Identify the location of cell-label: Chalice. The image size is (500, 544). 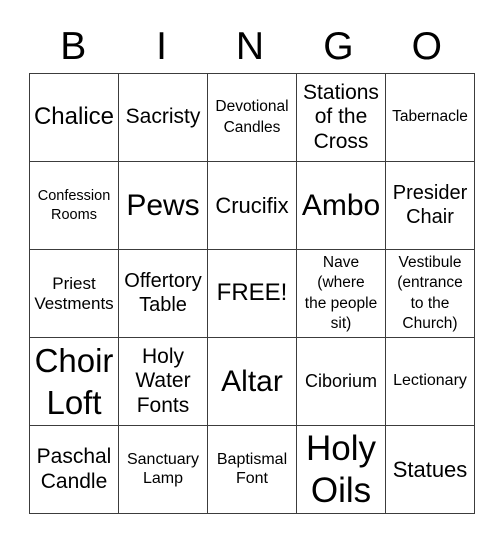
(74, 117).